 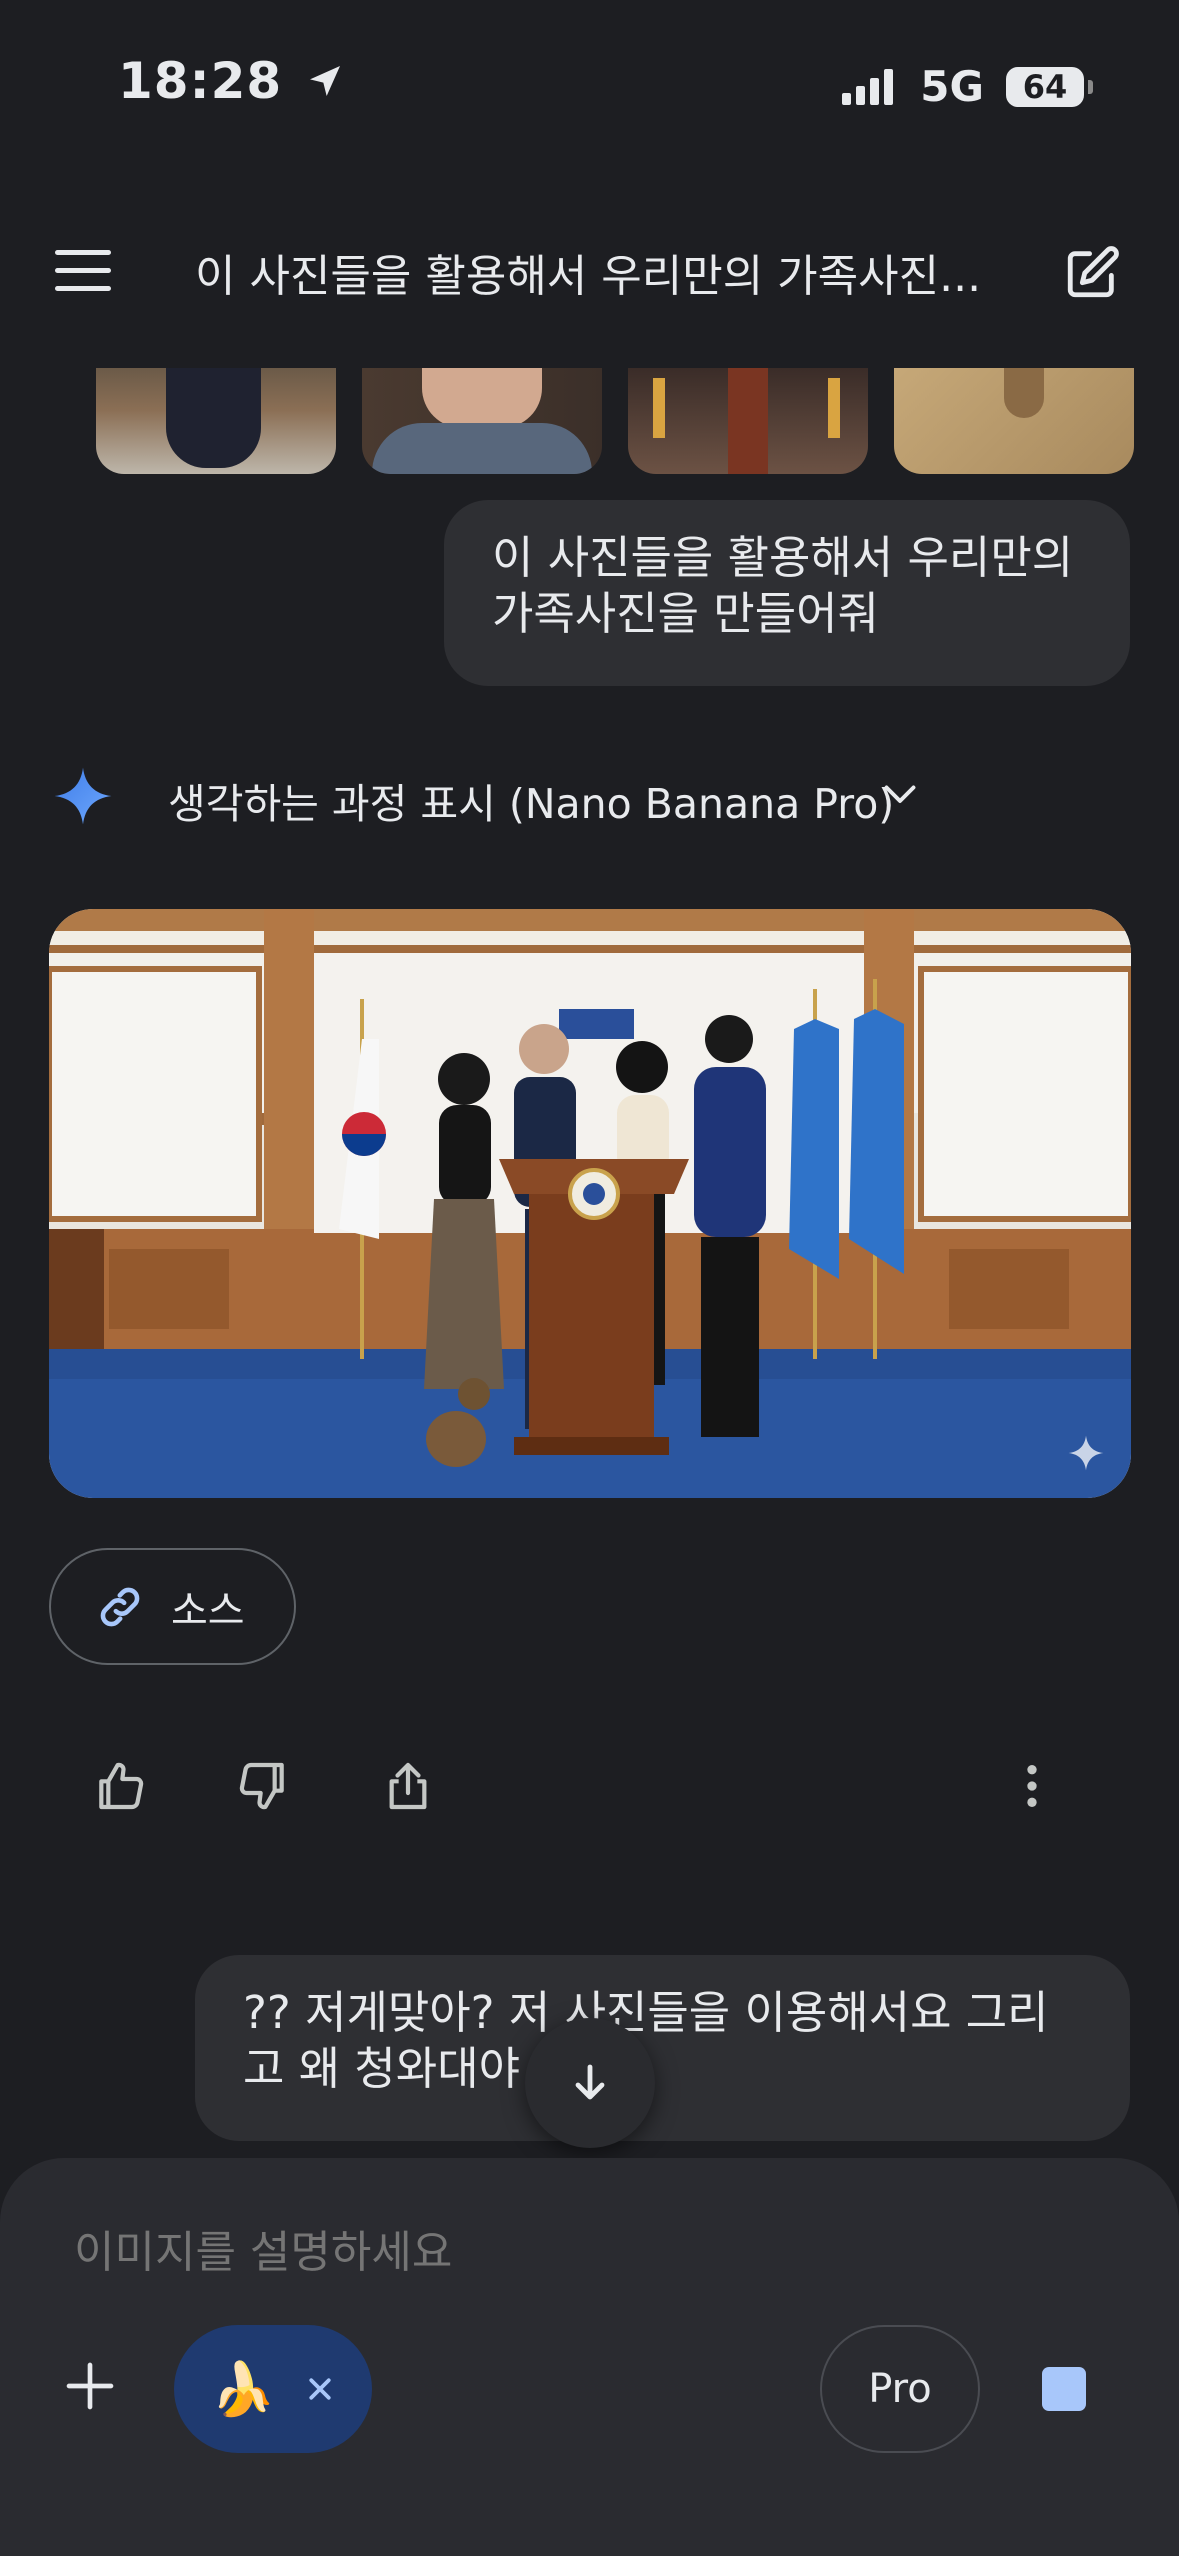 I want to click on plus-icon, so click(x=90, y=2386).